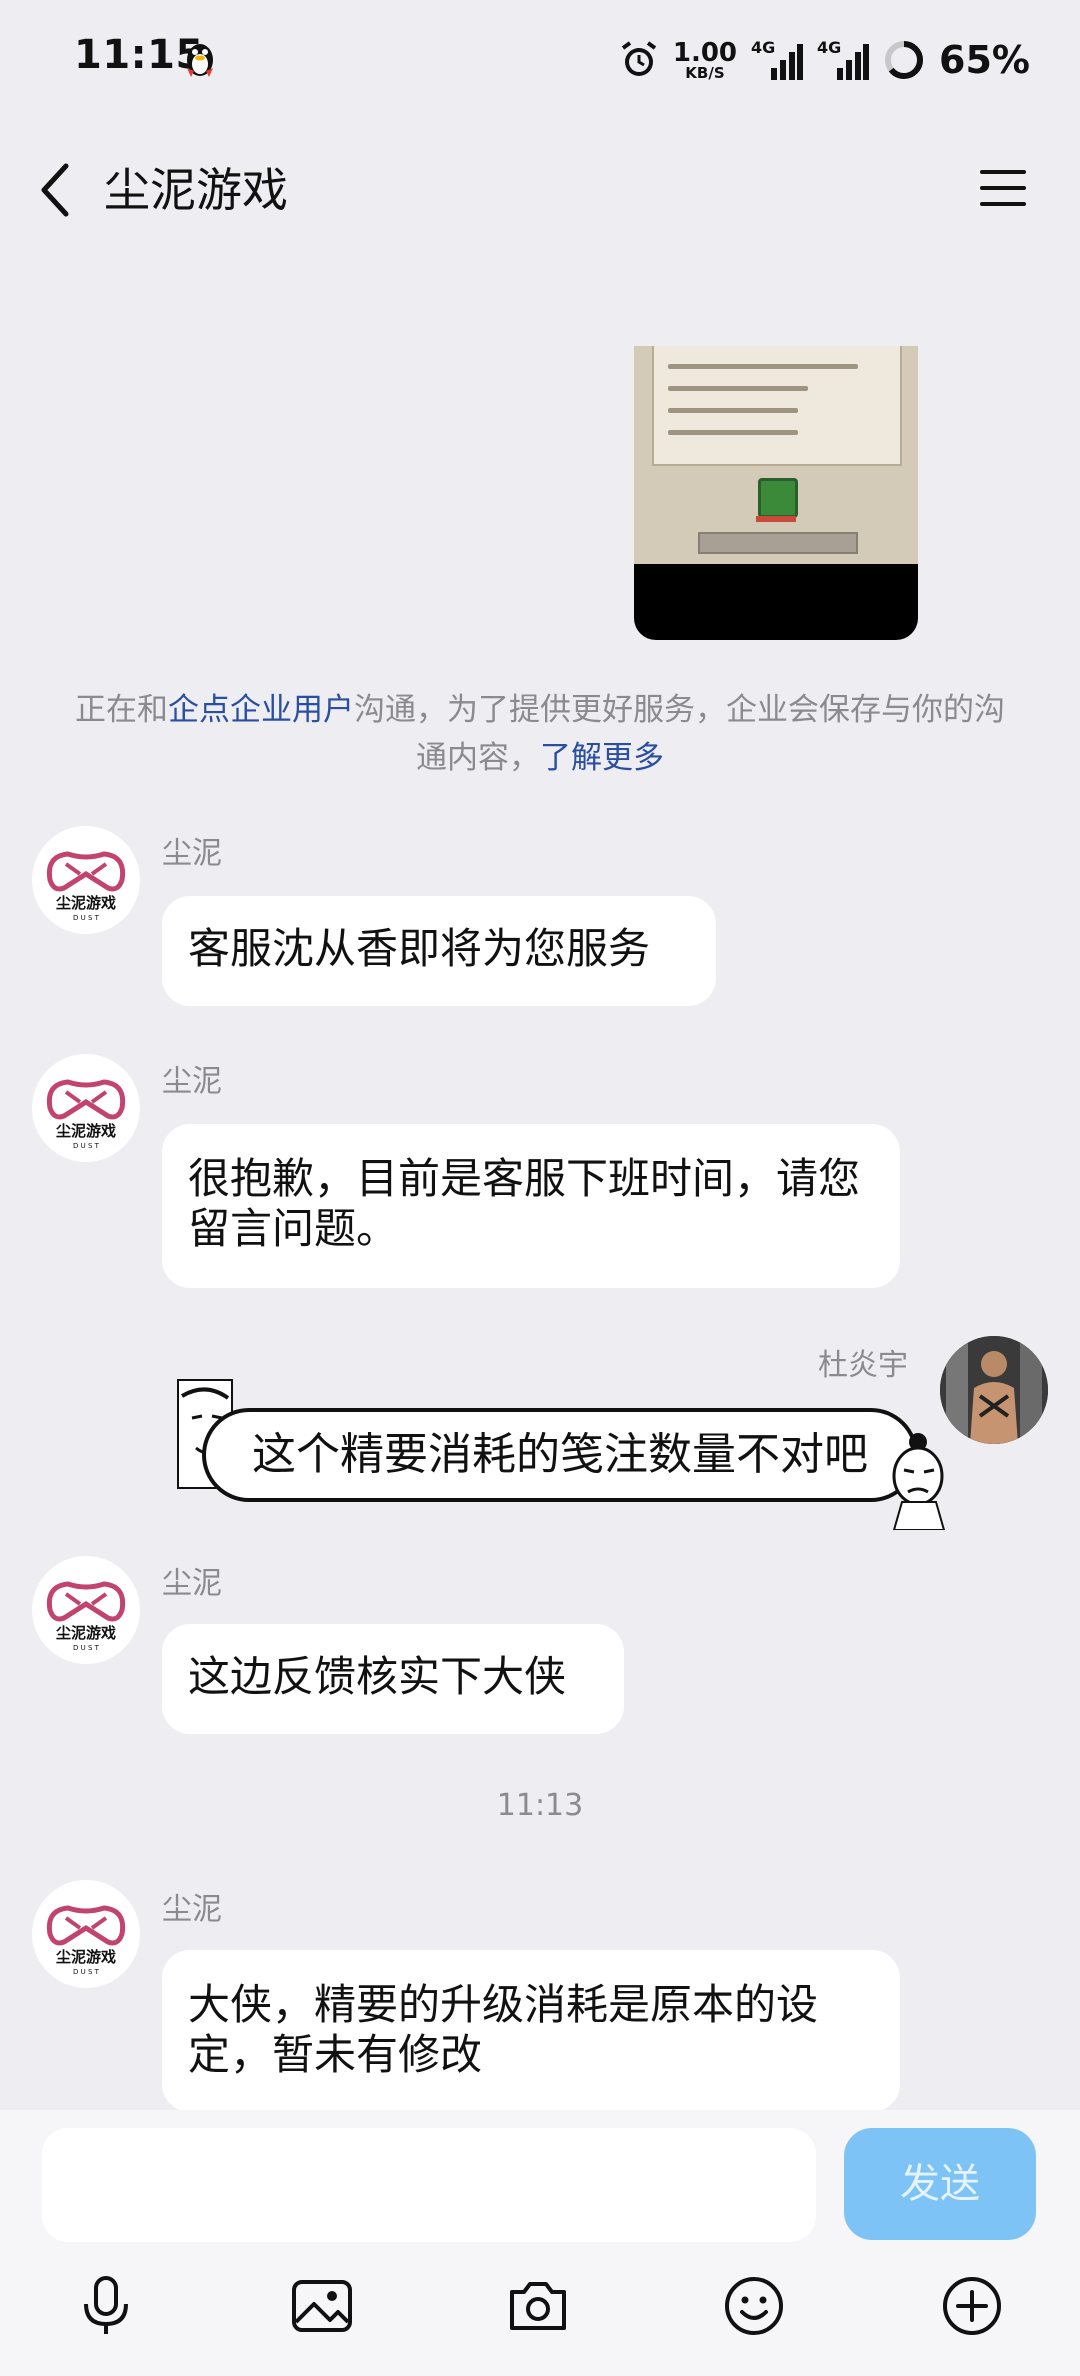 The width and height of the screenshot is (1080, 2376). Describe the element at coordinates (754, 2306) in the screenshot. I see `emoji-icon` at that location.